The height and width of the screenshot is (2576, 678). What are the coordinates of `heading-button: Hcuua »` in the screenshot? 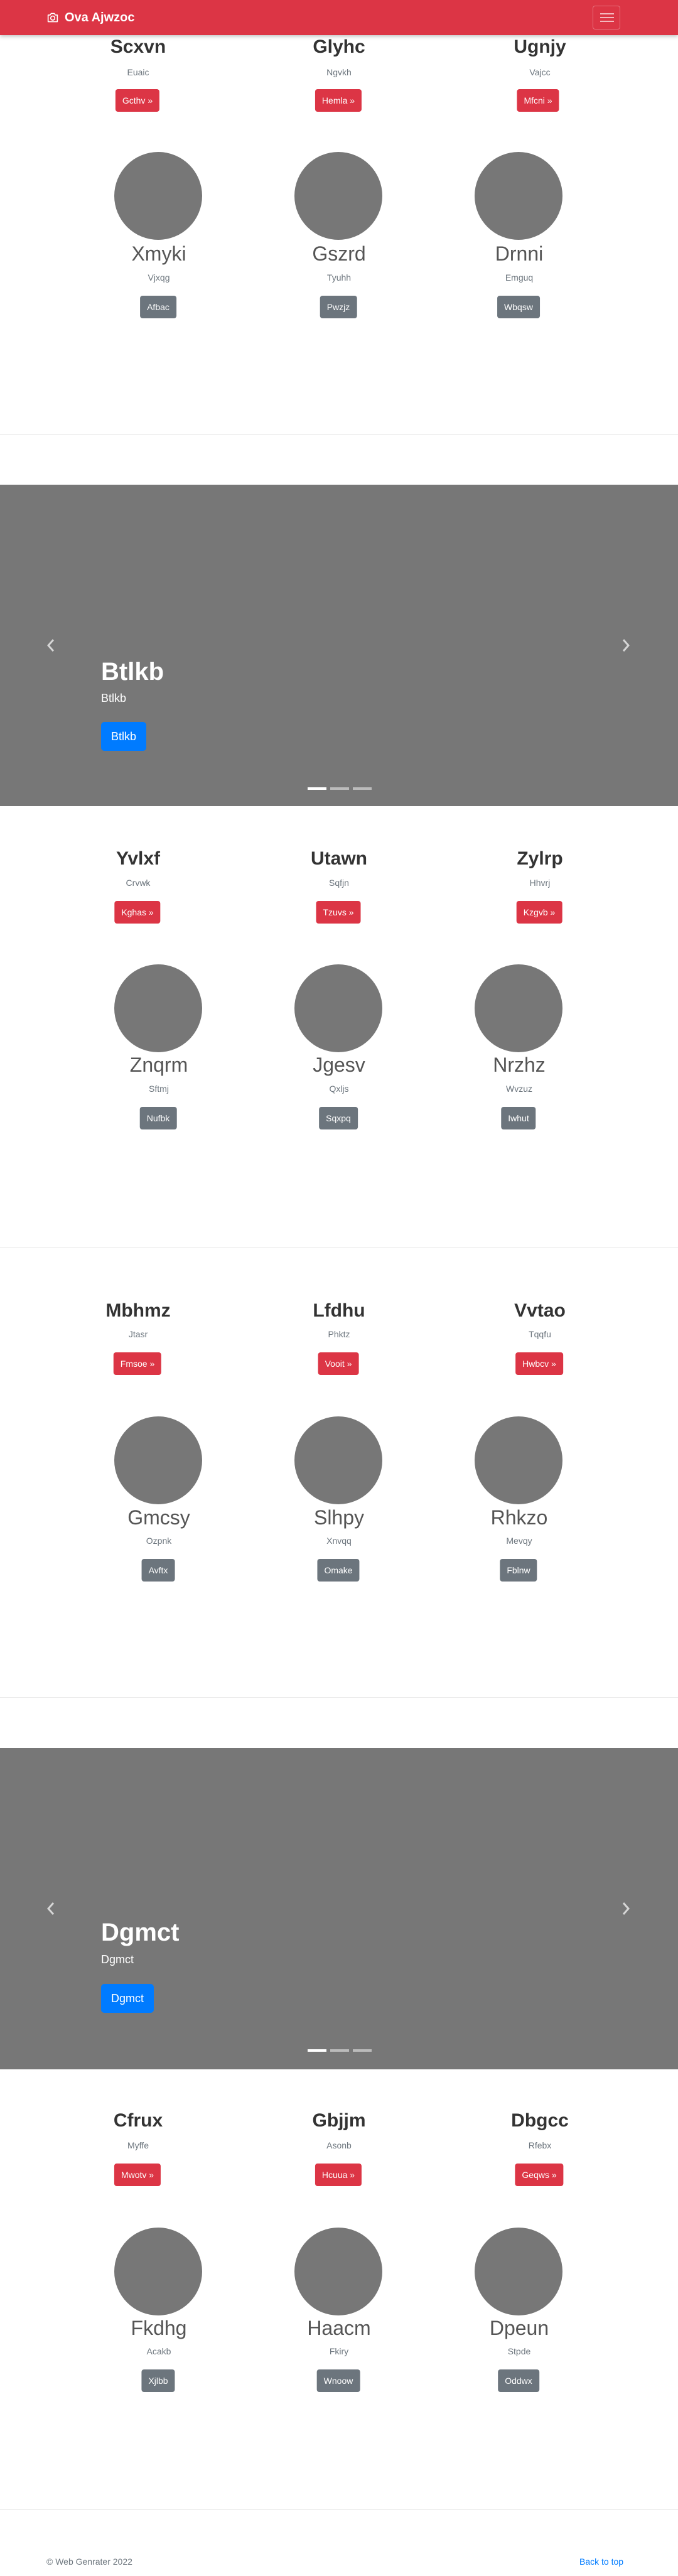 It's located at (338, 2175).